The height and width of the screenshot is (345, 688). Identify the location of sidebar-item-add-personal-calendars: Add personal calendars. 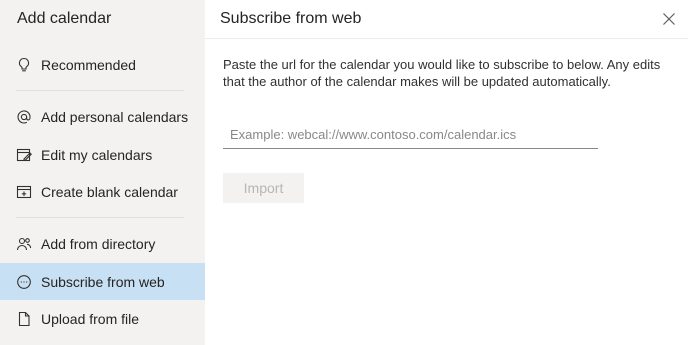
(102, 116).